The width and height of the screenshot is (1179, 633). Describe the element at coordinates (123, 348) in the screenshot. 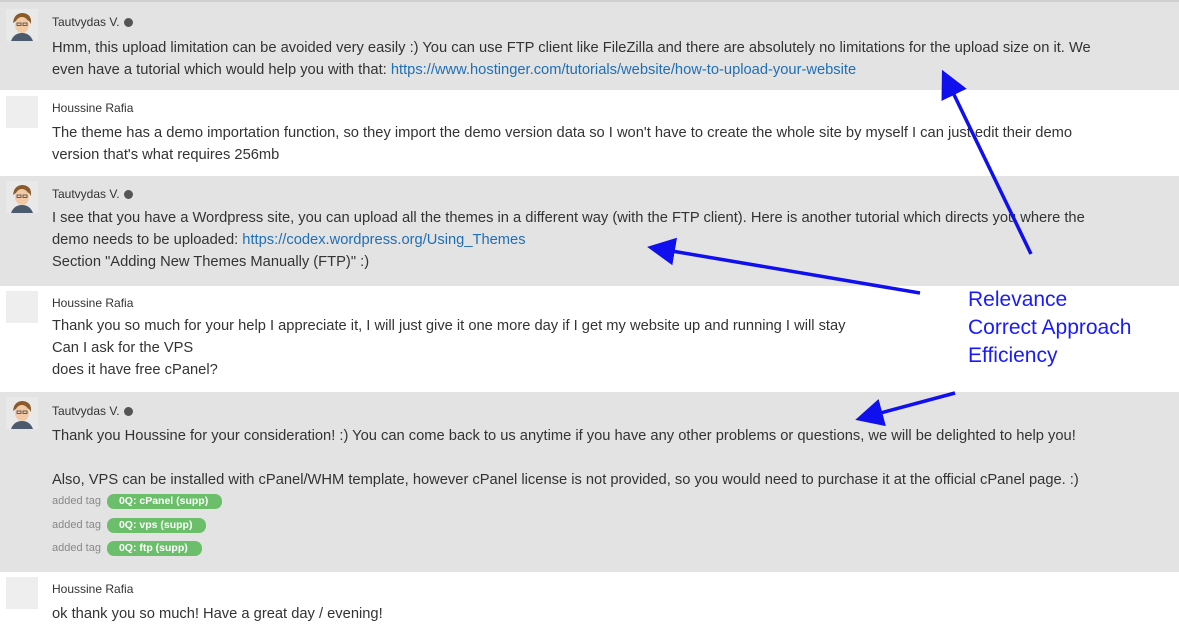

I see `message-line: Can I ask for the VPS` at that location.